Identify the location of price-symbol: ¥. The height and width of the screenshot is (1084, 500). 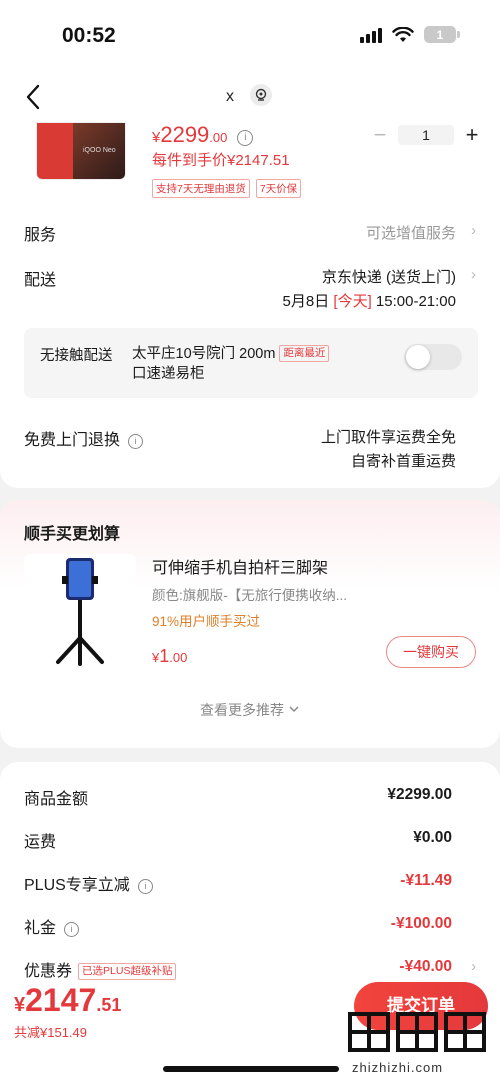
(156, 137).